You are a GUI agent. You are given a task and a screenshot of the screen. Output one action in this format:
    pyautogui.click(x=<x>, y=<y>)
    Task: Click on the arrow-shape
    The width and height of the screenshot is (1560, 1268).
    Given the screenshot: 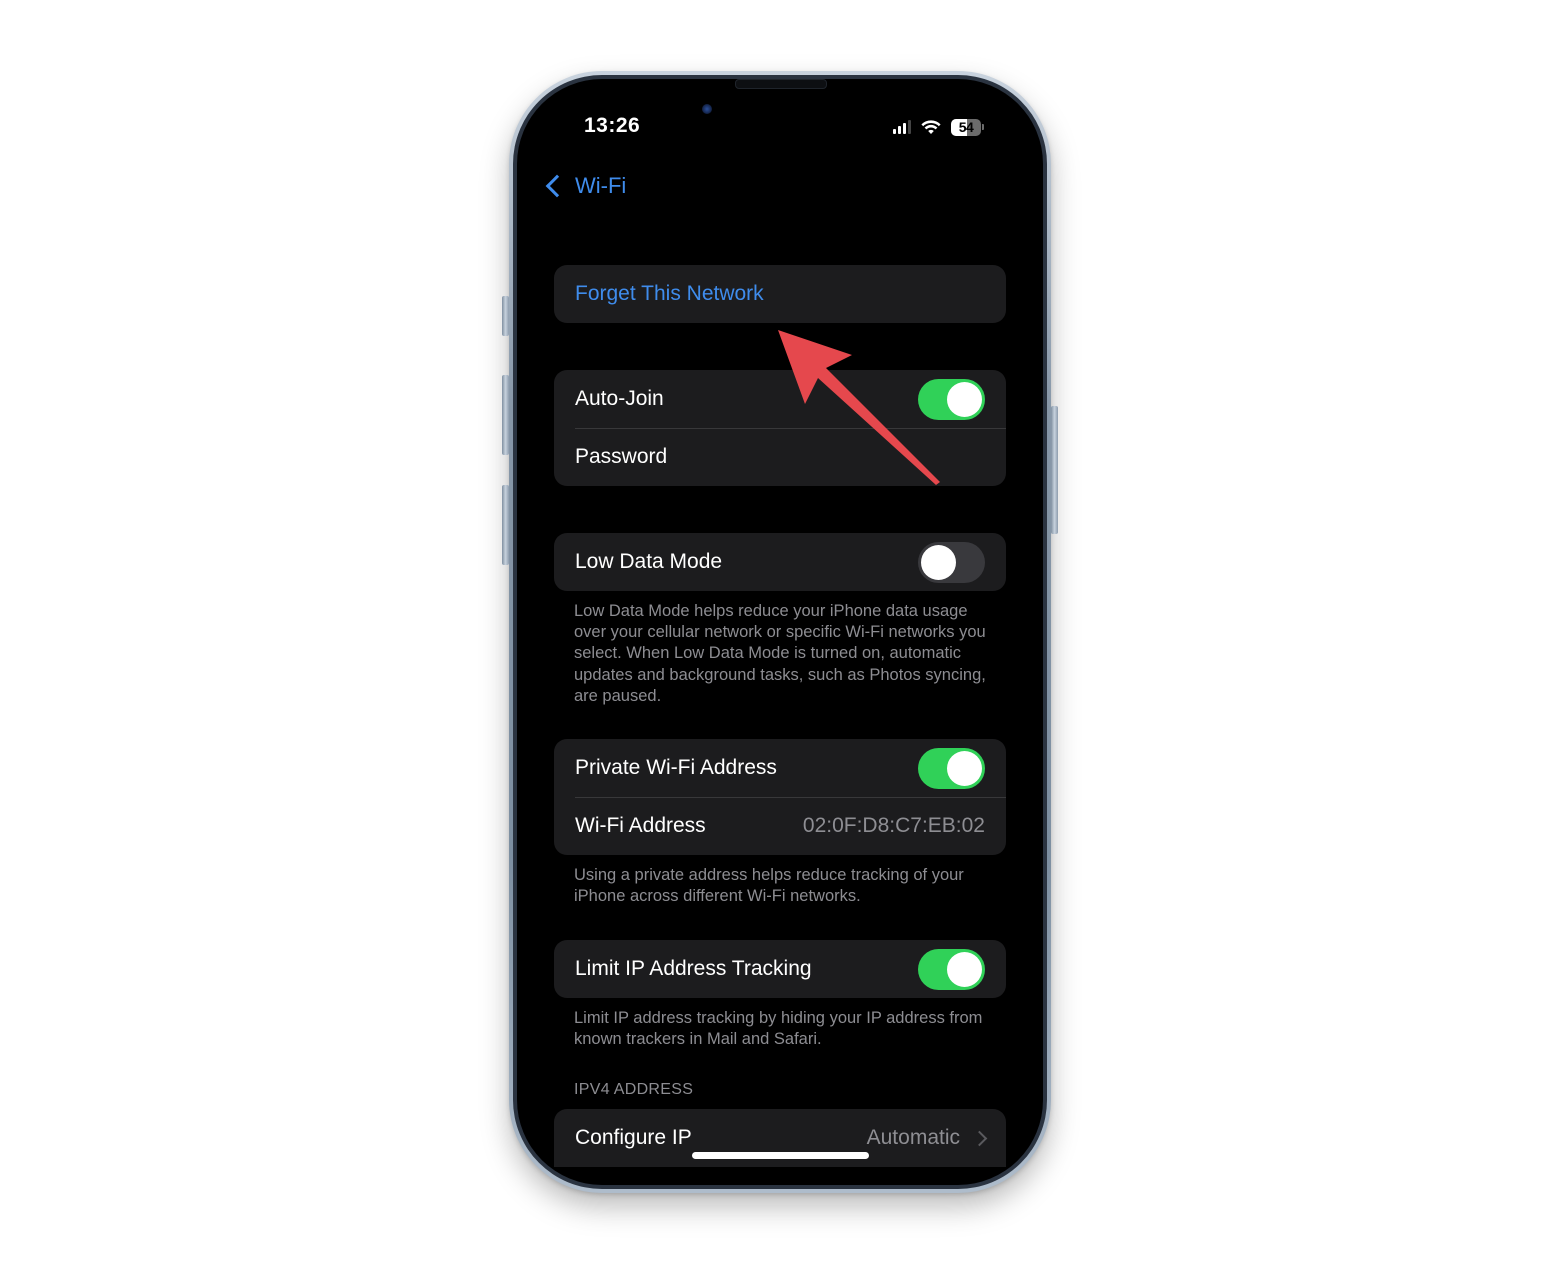 What is the action you would take?
    pyautogui.click(x=859, y=407)
    